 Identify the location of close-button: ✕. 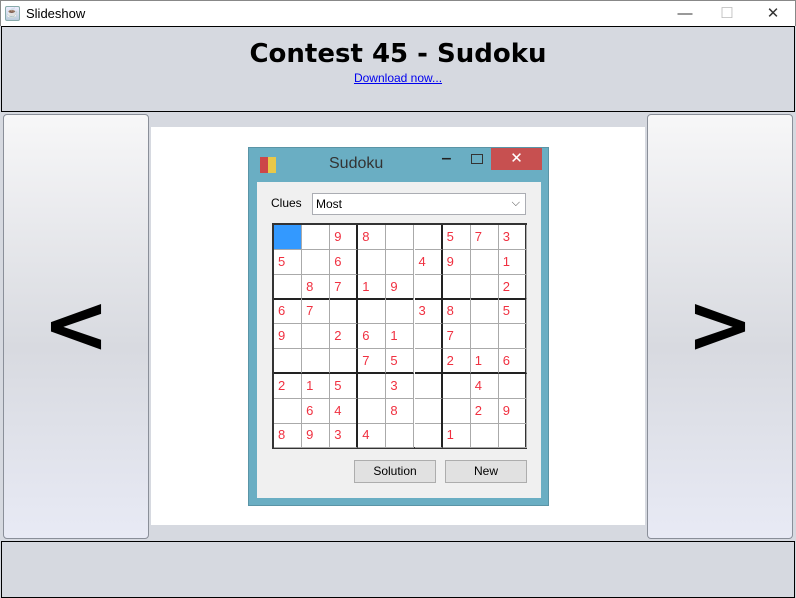
(773, 14).